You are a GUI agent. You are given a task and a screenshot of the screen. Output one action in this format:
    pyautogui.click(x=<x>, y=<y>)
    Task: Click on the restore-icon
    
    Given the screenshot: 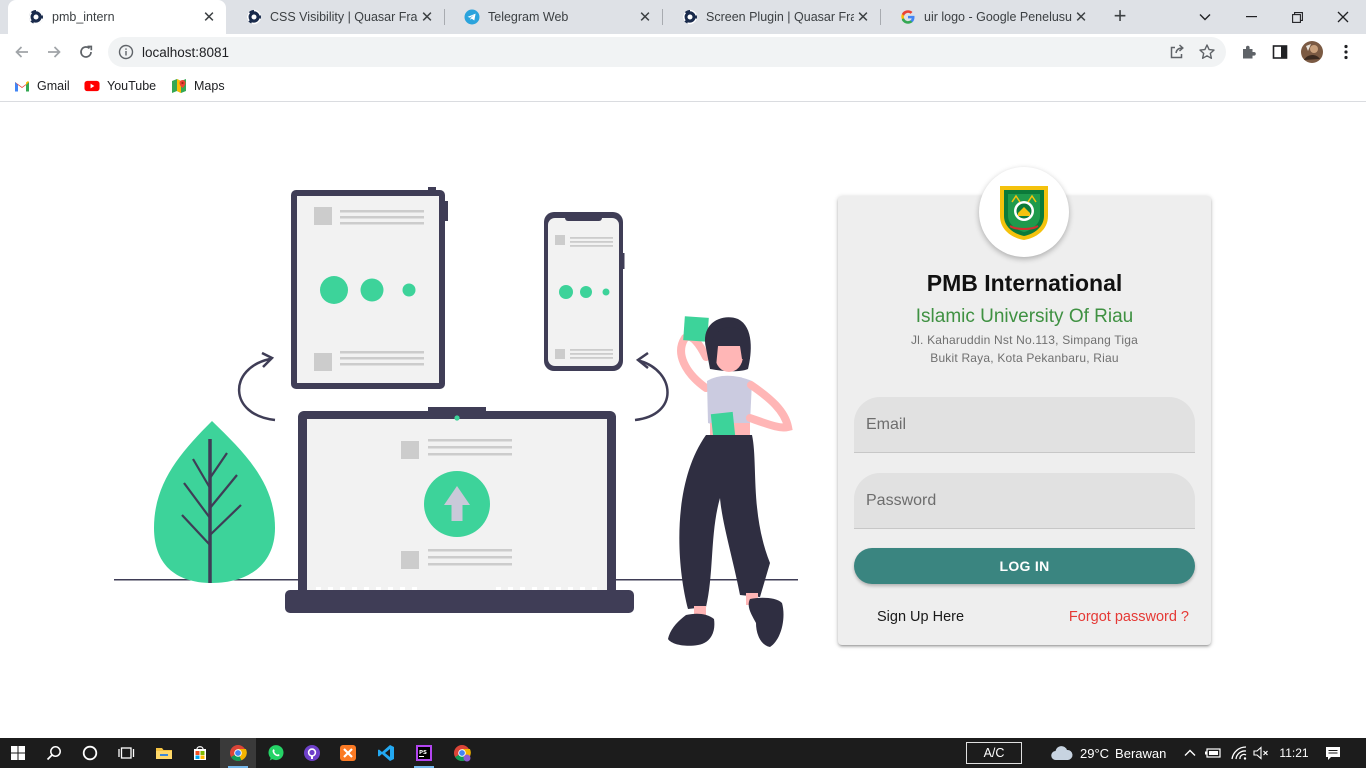 What is the action you would take?
    pyautogui.click(x=1297, y=17)
    